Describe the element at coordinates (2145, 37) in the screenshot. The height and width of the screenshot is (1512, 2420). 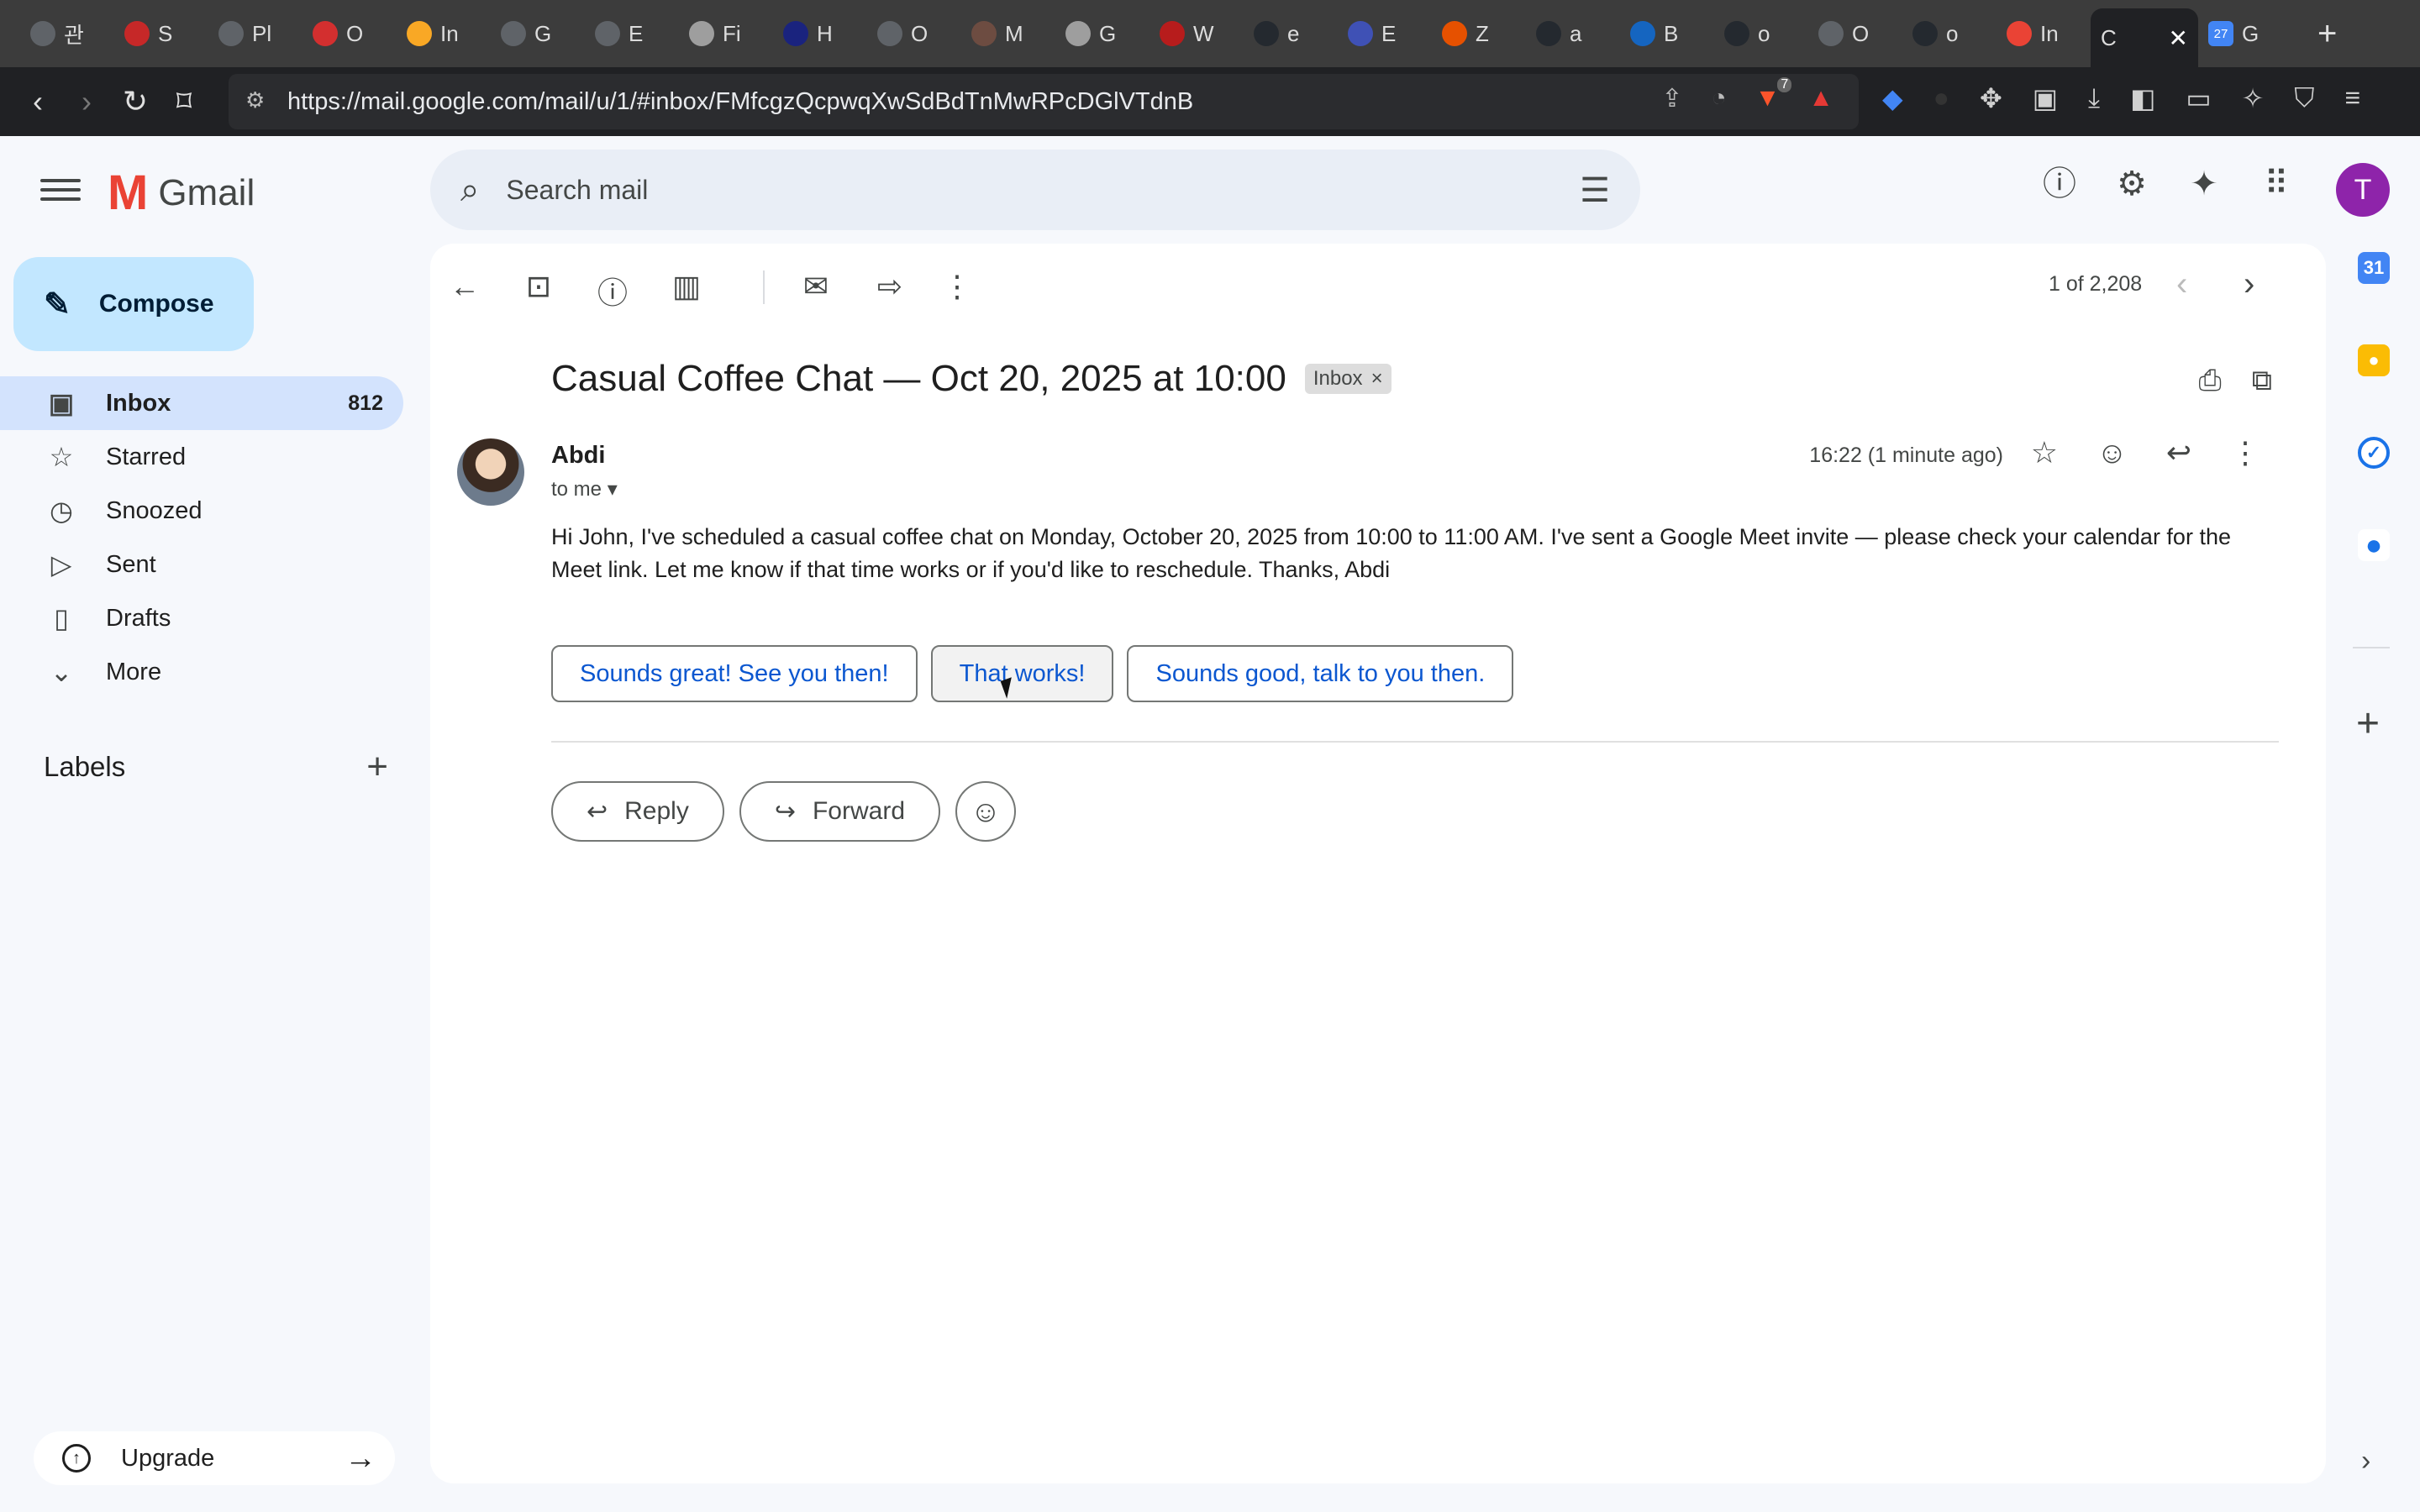
I see `active-tab: C ✕` at that location.